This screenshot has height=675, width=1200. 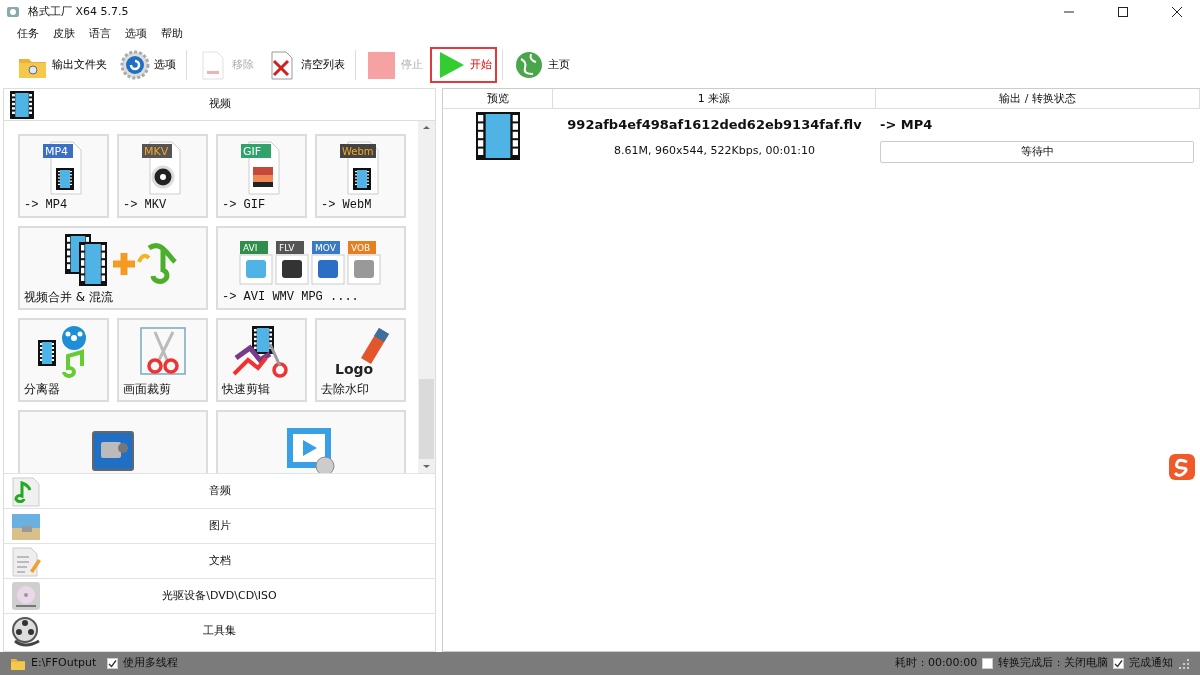 What do you see at coordinates (529, 65) in the screenshot?
I see `globe-icon` at bounding box center [529, 65].